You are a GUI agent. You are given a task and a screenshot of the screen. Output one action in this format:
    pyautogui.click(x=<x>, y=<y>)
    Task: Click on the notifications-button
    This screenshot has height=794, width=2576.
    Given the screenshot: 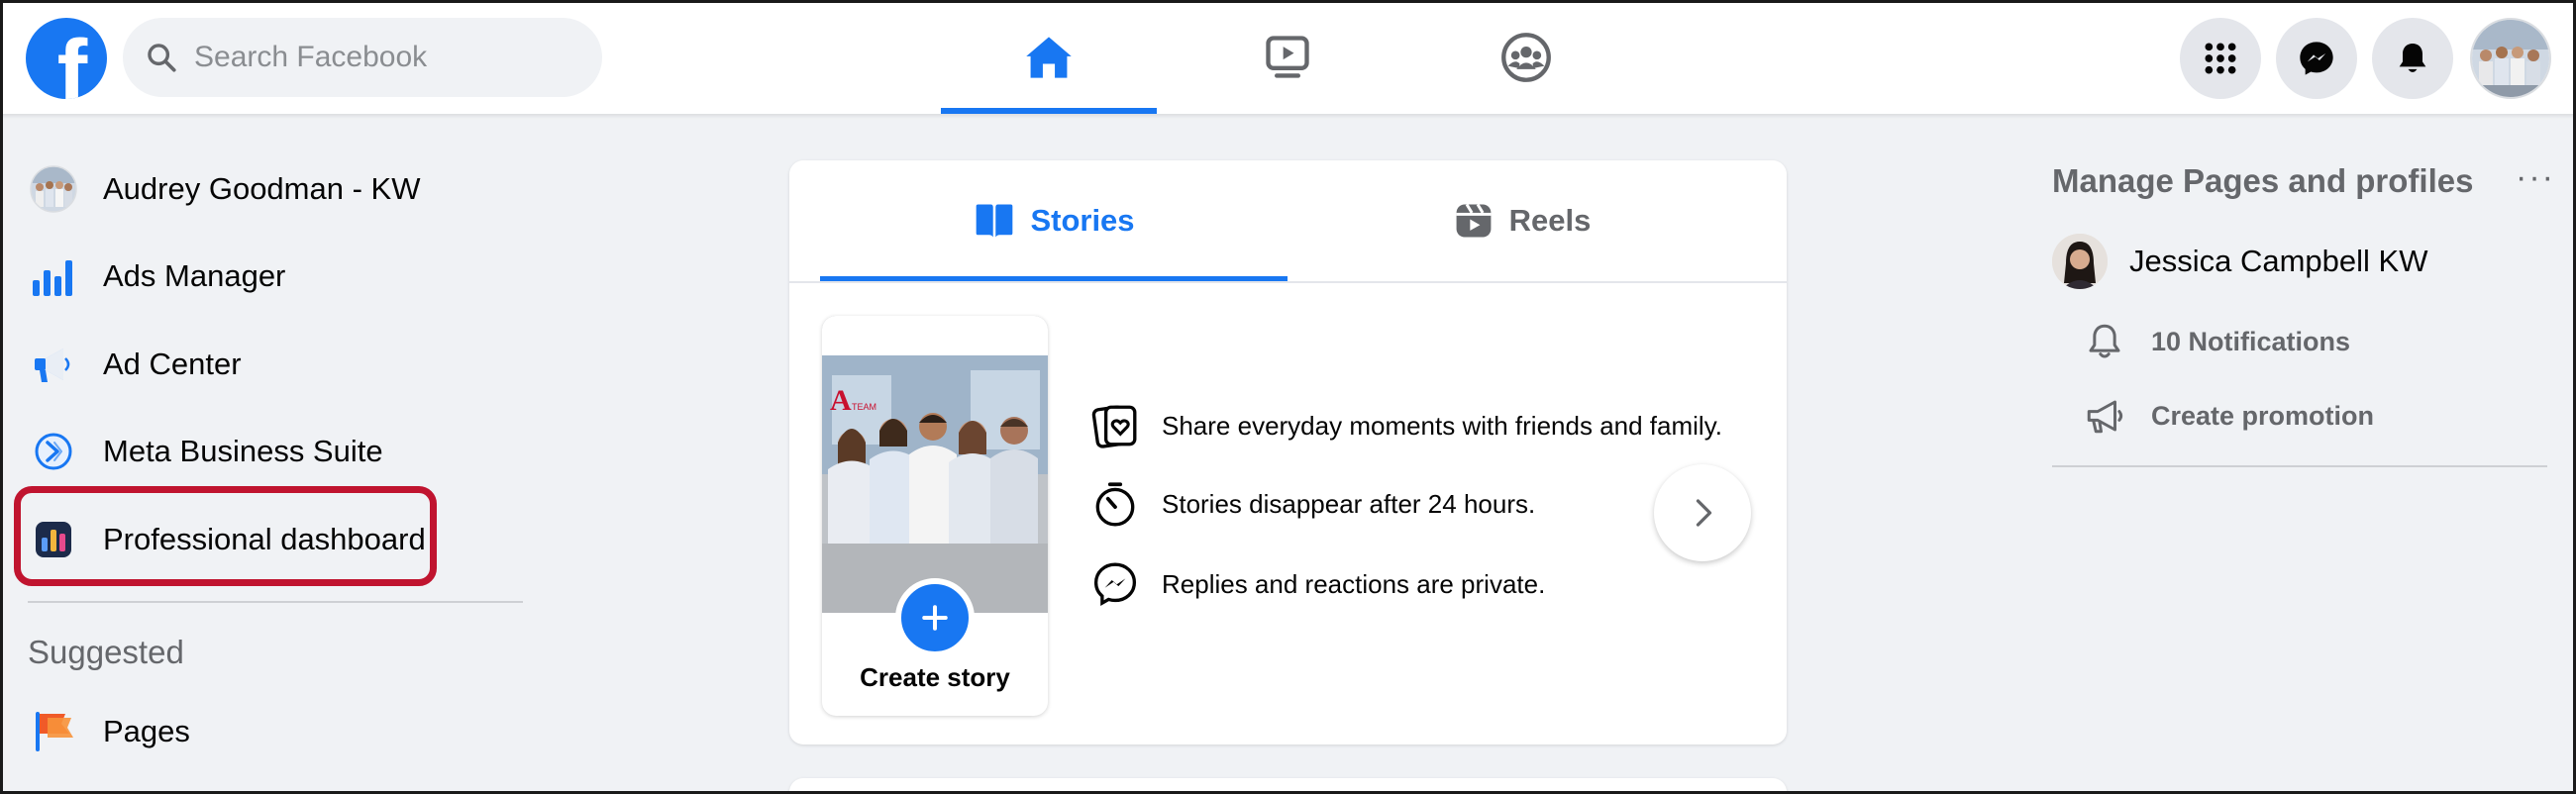 What is the action you would take?
    pyautogui.click(x=2412, y=58)
    